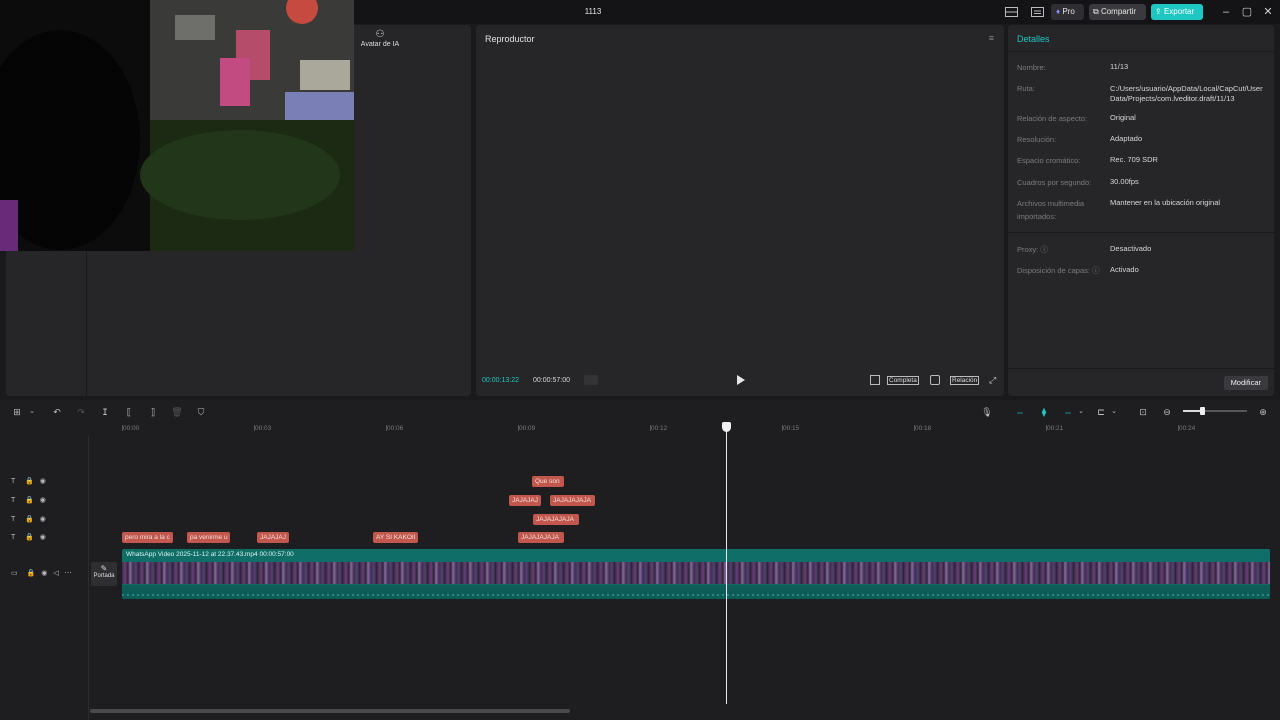 The height and width of the screenshot is (720, 1280). I want to click on caption-icon: ⊡, so click(1143, 412).